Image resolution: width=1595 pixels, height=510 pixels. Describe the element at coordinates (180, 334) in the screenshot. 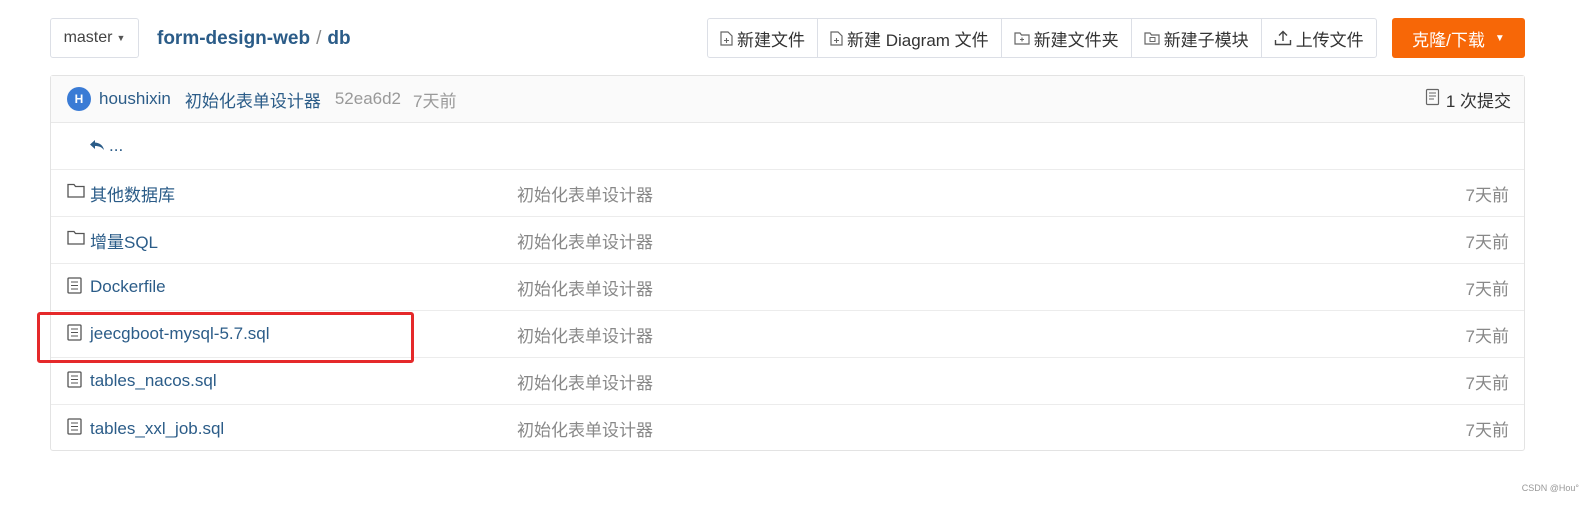

I see `file-name-link: jeecgboot-mysql-5.7.sql` at that location.